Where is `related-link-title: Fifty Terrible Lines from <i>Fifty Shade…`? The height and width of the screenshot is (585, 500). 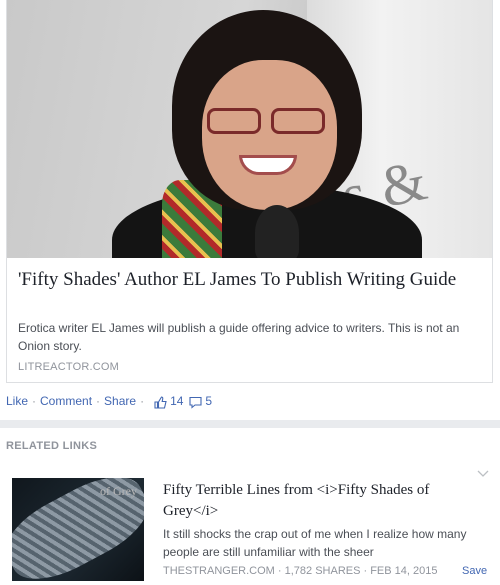 related-link-title: Fifty Terrible Lines from <i>Fifty Shade… is located at coordinates (323, 501).